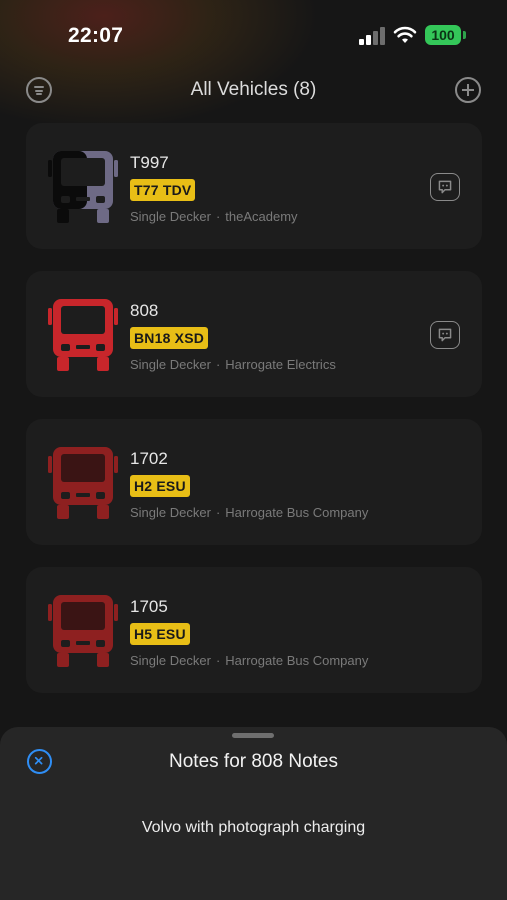  I want to click on vehicle-card: T997 T77 TDV Single Decker · theAcademy, so click(254, 186).